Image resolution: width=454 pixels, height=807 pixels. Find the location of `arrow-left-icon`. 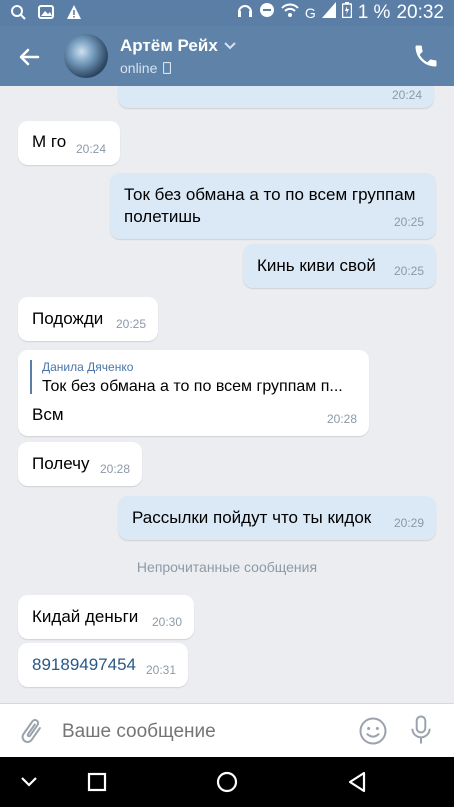

arrow-left-icon is located at coordinates (29, 57).